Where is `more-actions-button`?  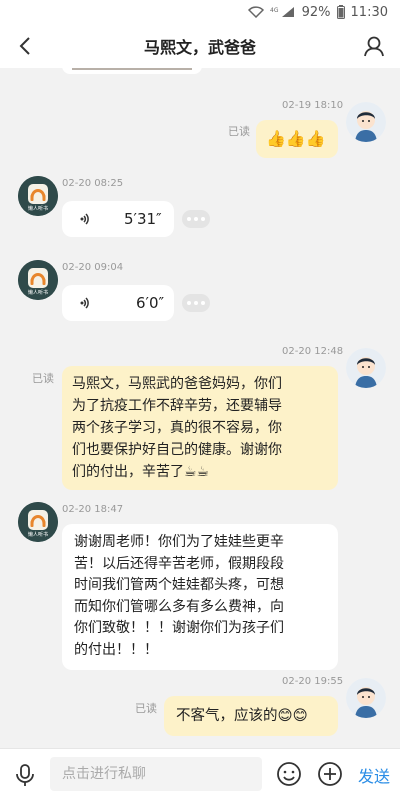
more-actions-button is located at coordinates (330, 774).